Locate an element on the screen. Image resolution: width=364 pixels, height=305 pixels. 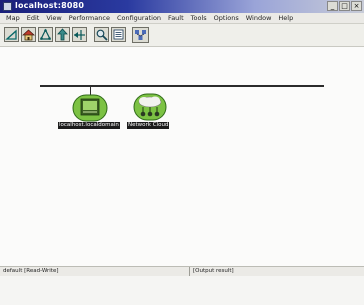
nodes-tool-button is located at coordinates (140, 35).